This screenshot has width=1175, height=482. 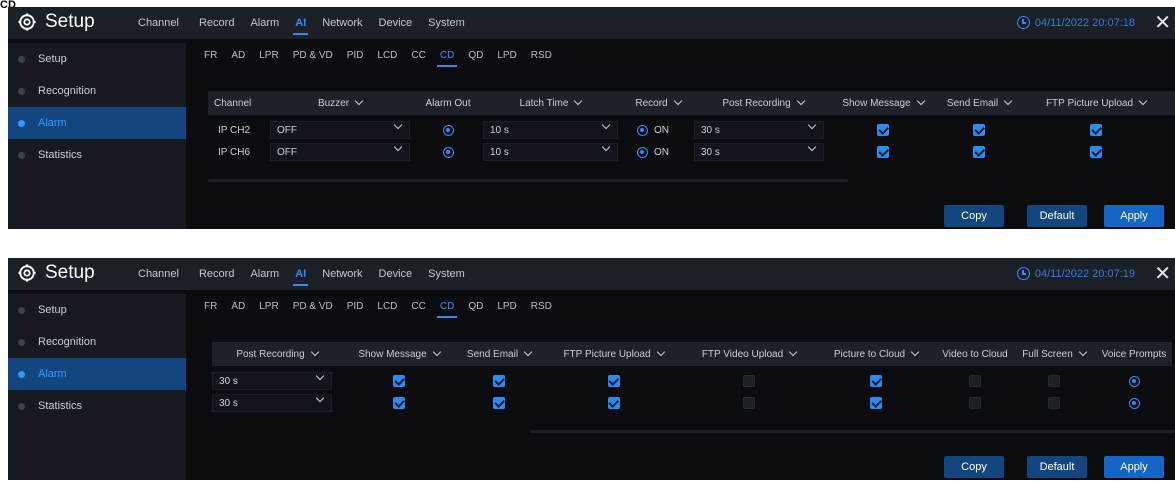 I want to click on voice-prompts-cell, so click(x=1134, y=381).